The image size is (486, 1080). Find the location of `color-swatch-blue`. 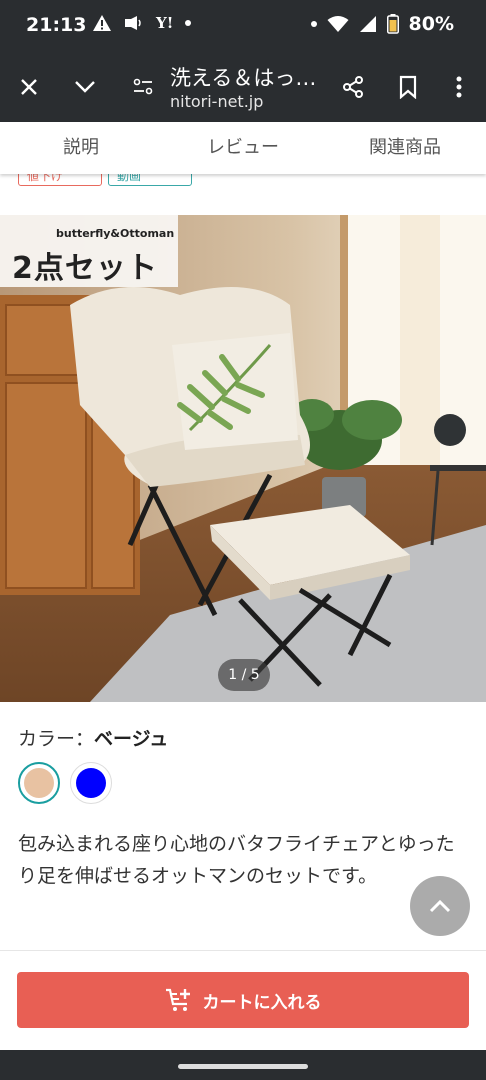

color-swatch-blue is located at coordinates (91, 783).